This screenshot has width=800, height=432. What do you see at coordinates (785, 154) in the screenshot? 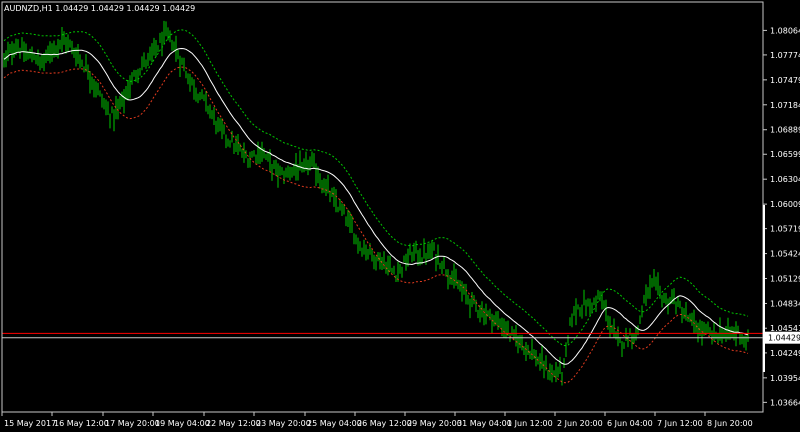
I see `y-tick-label: 1.06599` at bounding box center [785, 154].